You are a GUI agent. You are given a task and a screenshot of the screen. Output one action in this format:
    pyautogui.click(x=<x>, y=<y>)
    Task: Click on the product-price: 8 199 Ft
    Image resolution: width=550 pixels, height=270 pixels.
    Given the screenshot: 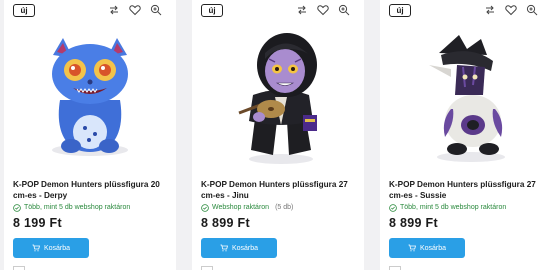 What is the action you would take?
    pyautogui.click(x=37, y=223)
    